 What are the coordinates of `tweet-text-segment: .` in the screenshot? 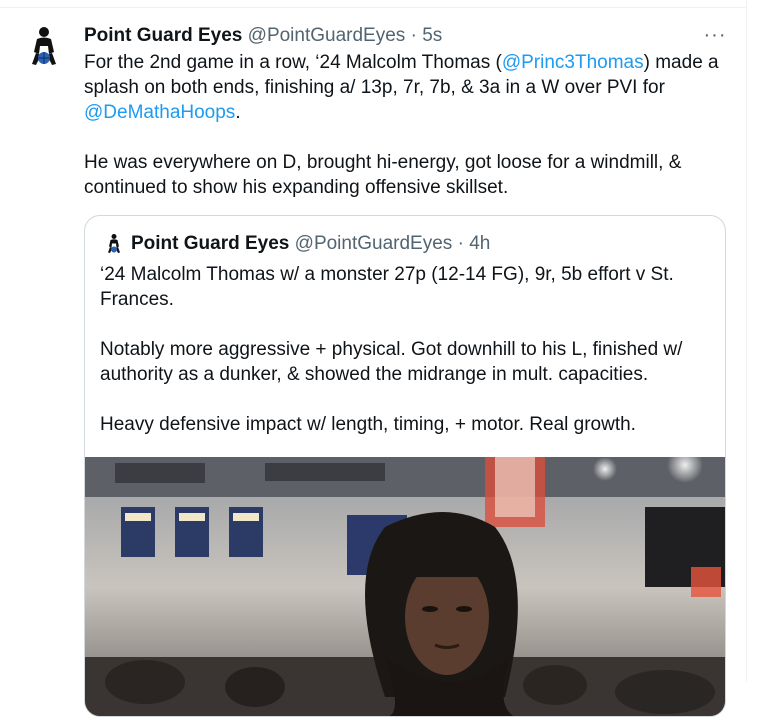 It's located at (238, 112).